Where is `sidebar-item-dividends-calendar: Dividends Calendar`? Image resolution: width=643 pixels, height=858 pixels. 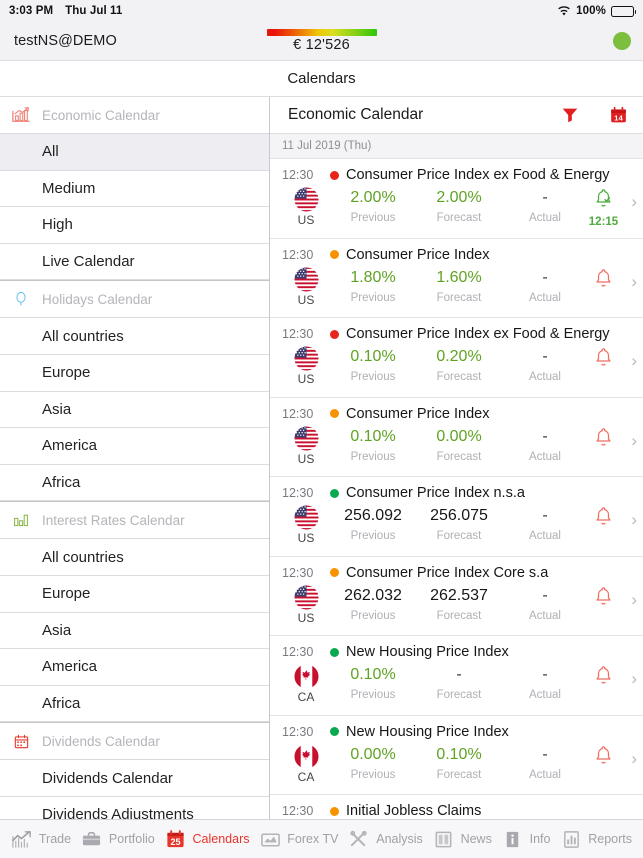 sidebar-item-dividends-calendar: Dividends Calendar is located at coordinates (134, 778).